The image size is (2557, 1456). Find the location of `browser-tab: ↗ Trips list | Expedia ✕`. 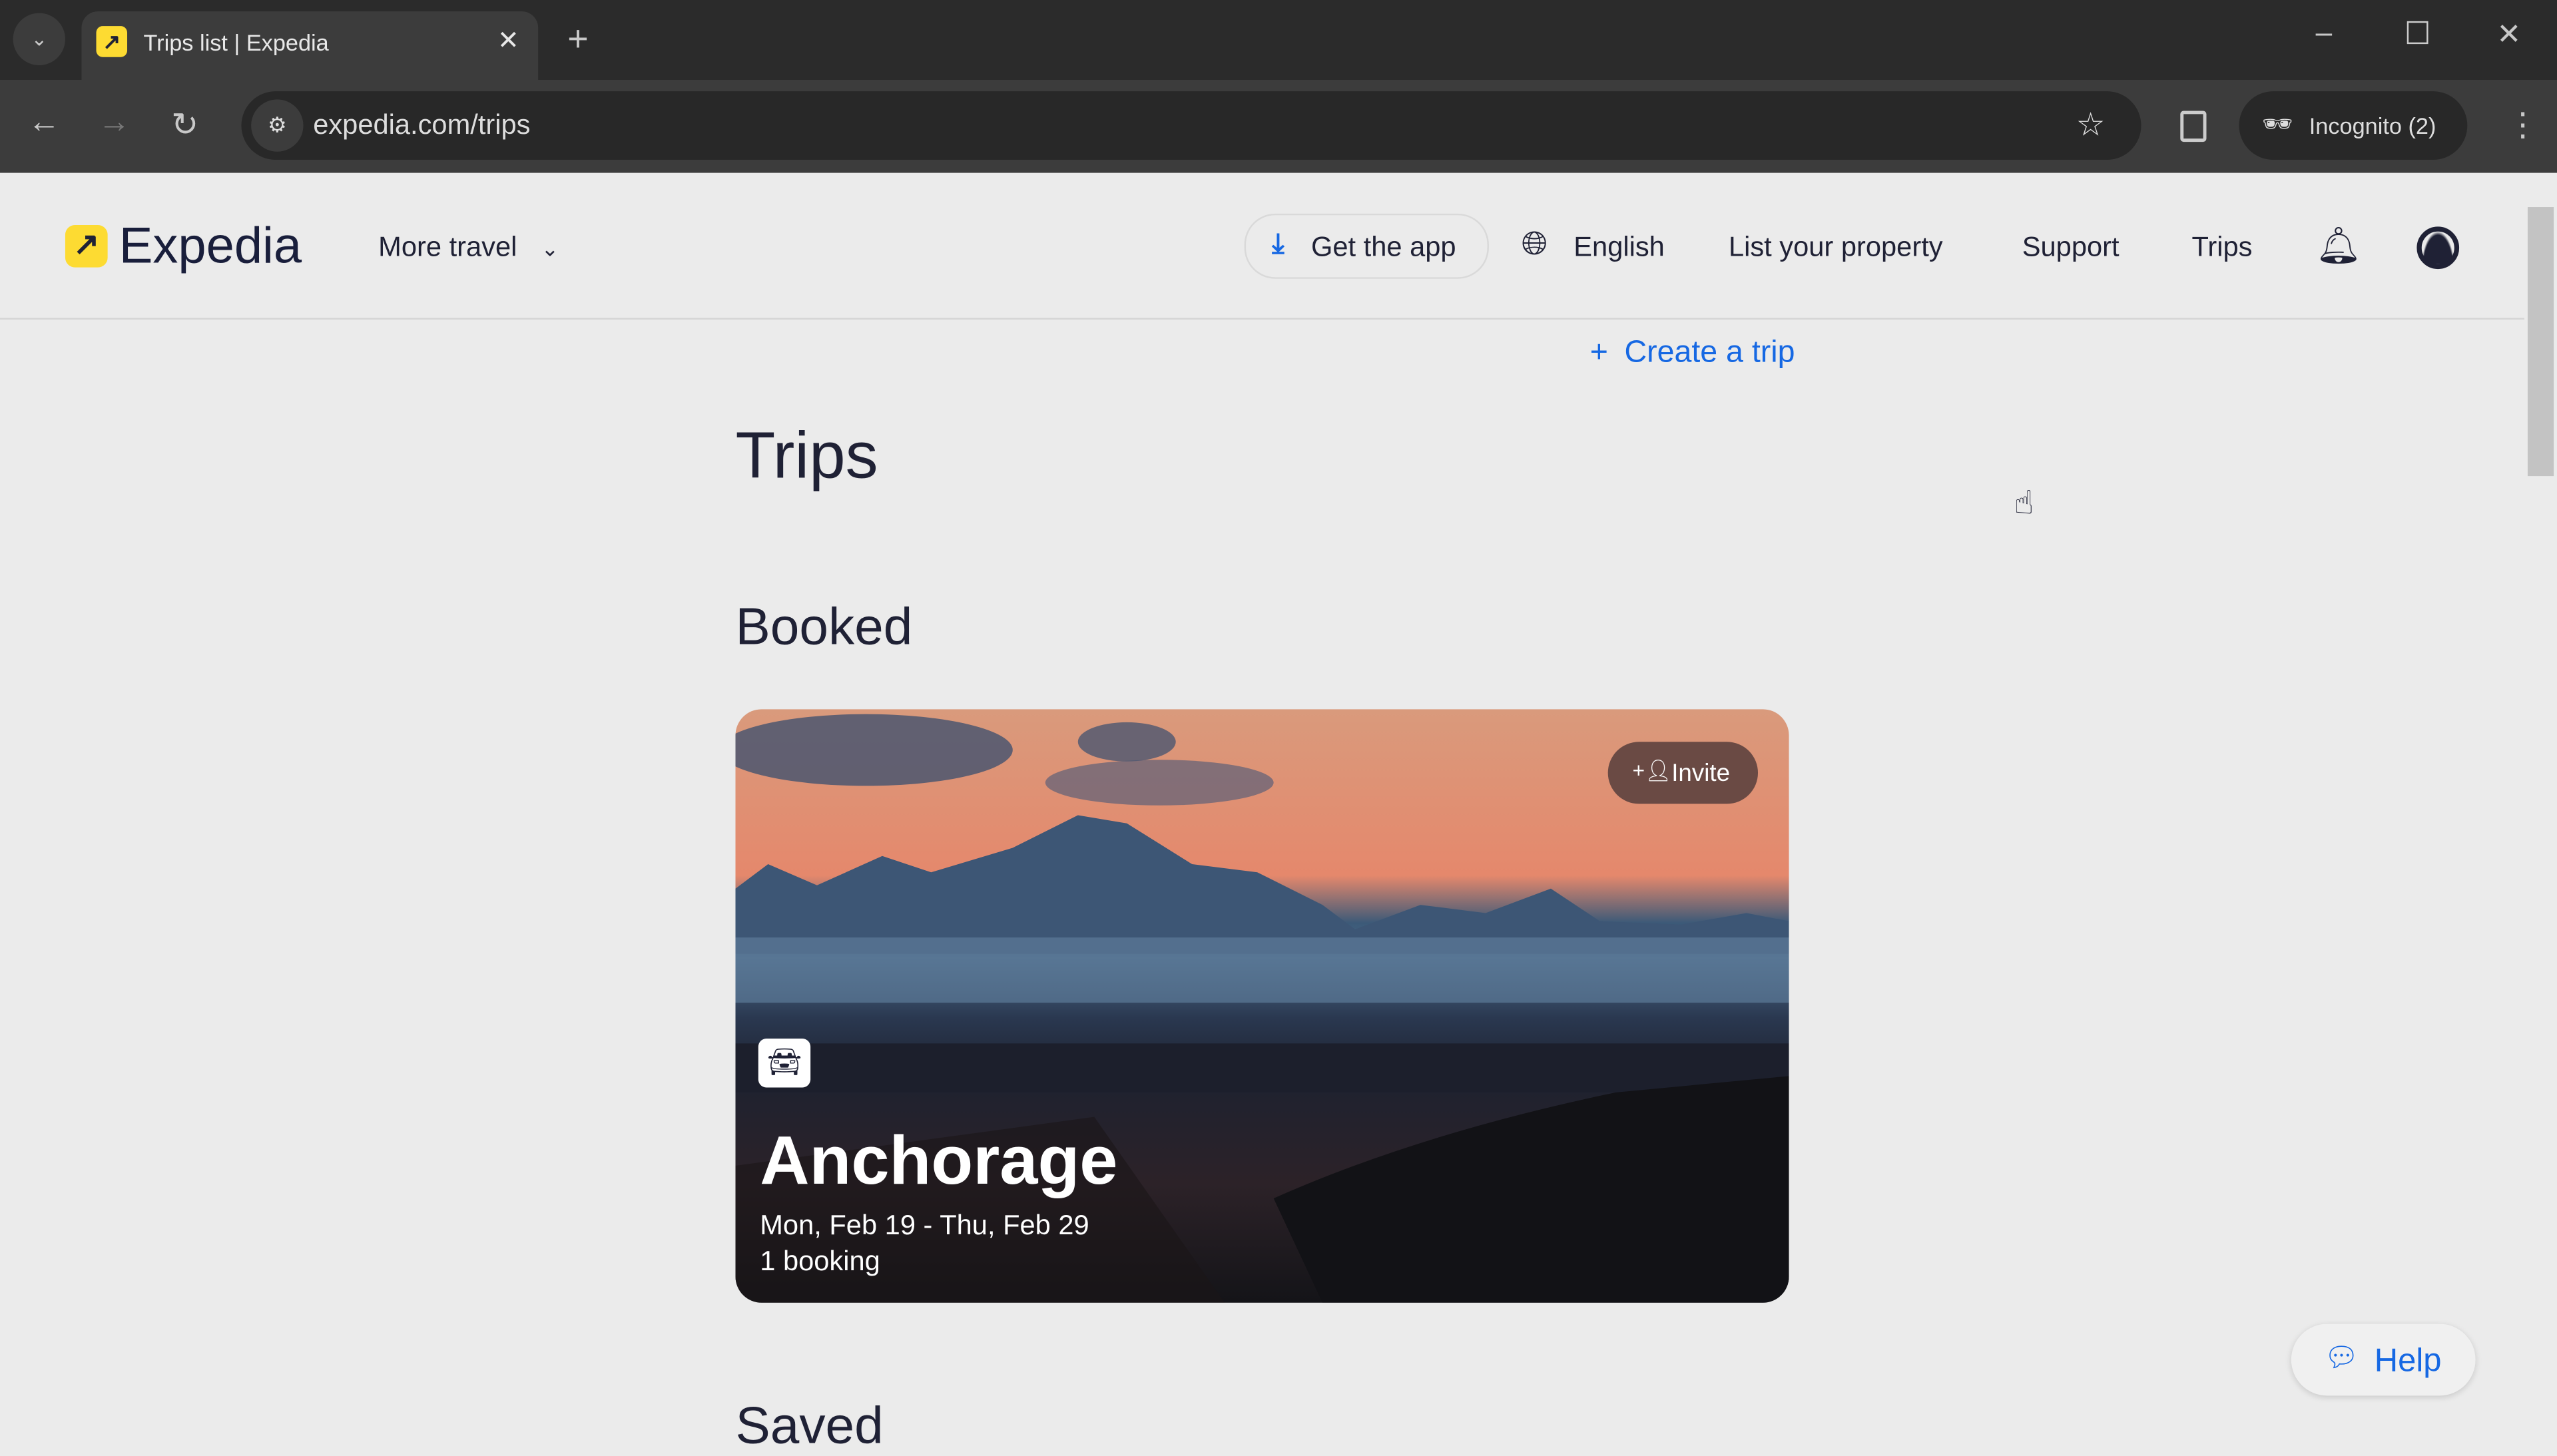

browser-tab: ↗ Trips list | Expedia ✕ is located at coordinates (310, 46).